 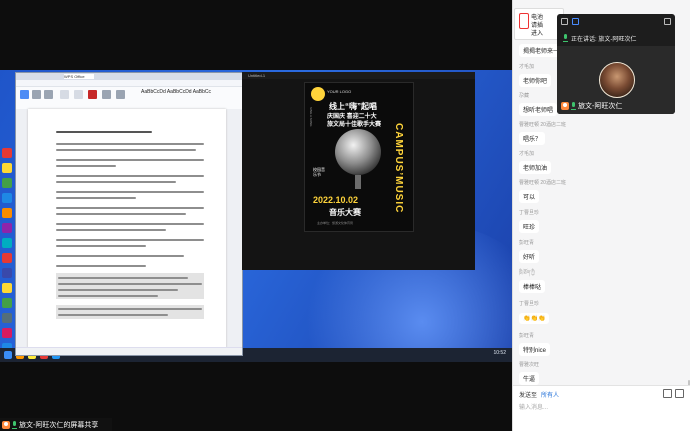 What do you see at coordinates (532, 286) in the screenshot?
I see `chat-message-text: 棒棒哒` at bounding box center [532, 286].